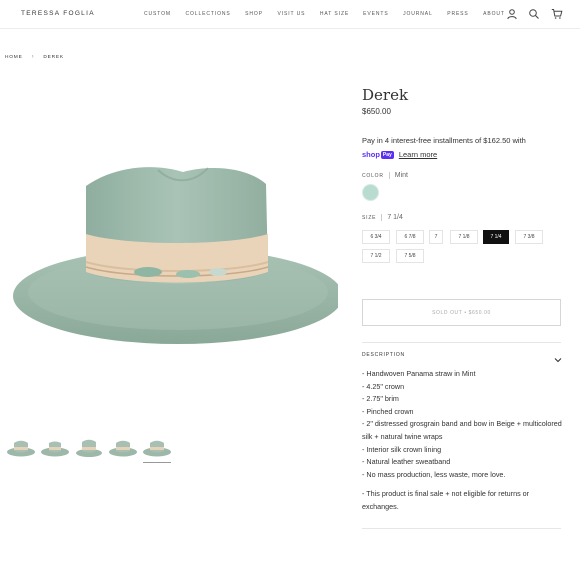  I want to click on color-label: COLOR, so click(373, 175).